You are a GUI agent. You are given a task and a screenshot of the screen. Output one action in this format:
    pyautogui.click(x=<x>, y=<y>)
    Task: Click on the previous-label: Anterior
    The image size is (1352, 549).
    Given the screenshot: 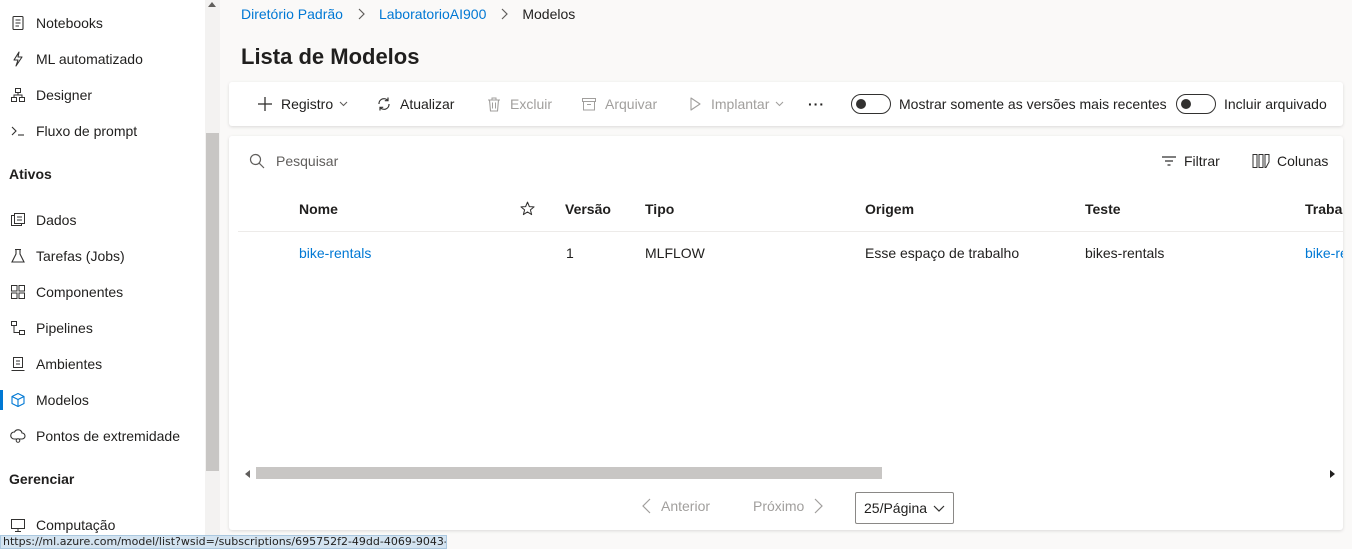 What is the action you would take?
    pyautogui.click(x=686, y=506)
    